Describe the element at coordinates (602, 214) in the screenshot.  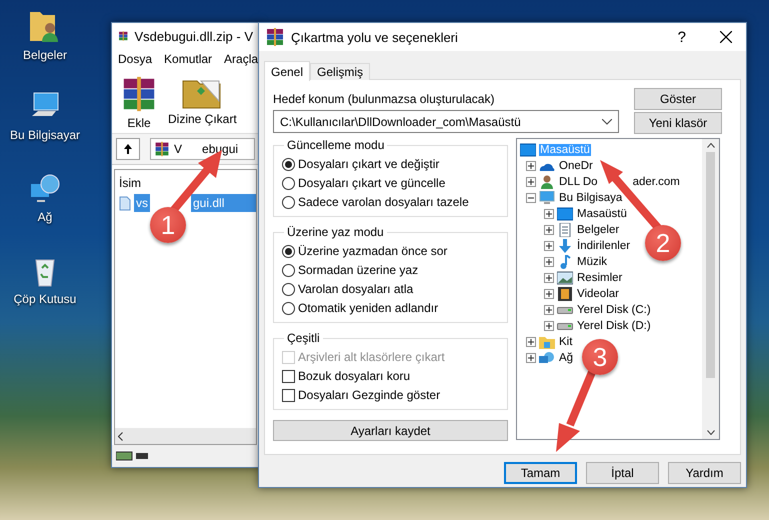
I see `tree-item: Masaüstü` at that location.